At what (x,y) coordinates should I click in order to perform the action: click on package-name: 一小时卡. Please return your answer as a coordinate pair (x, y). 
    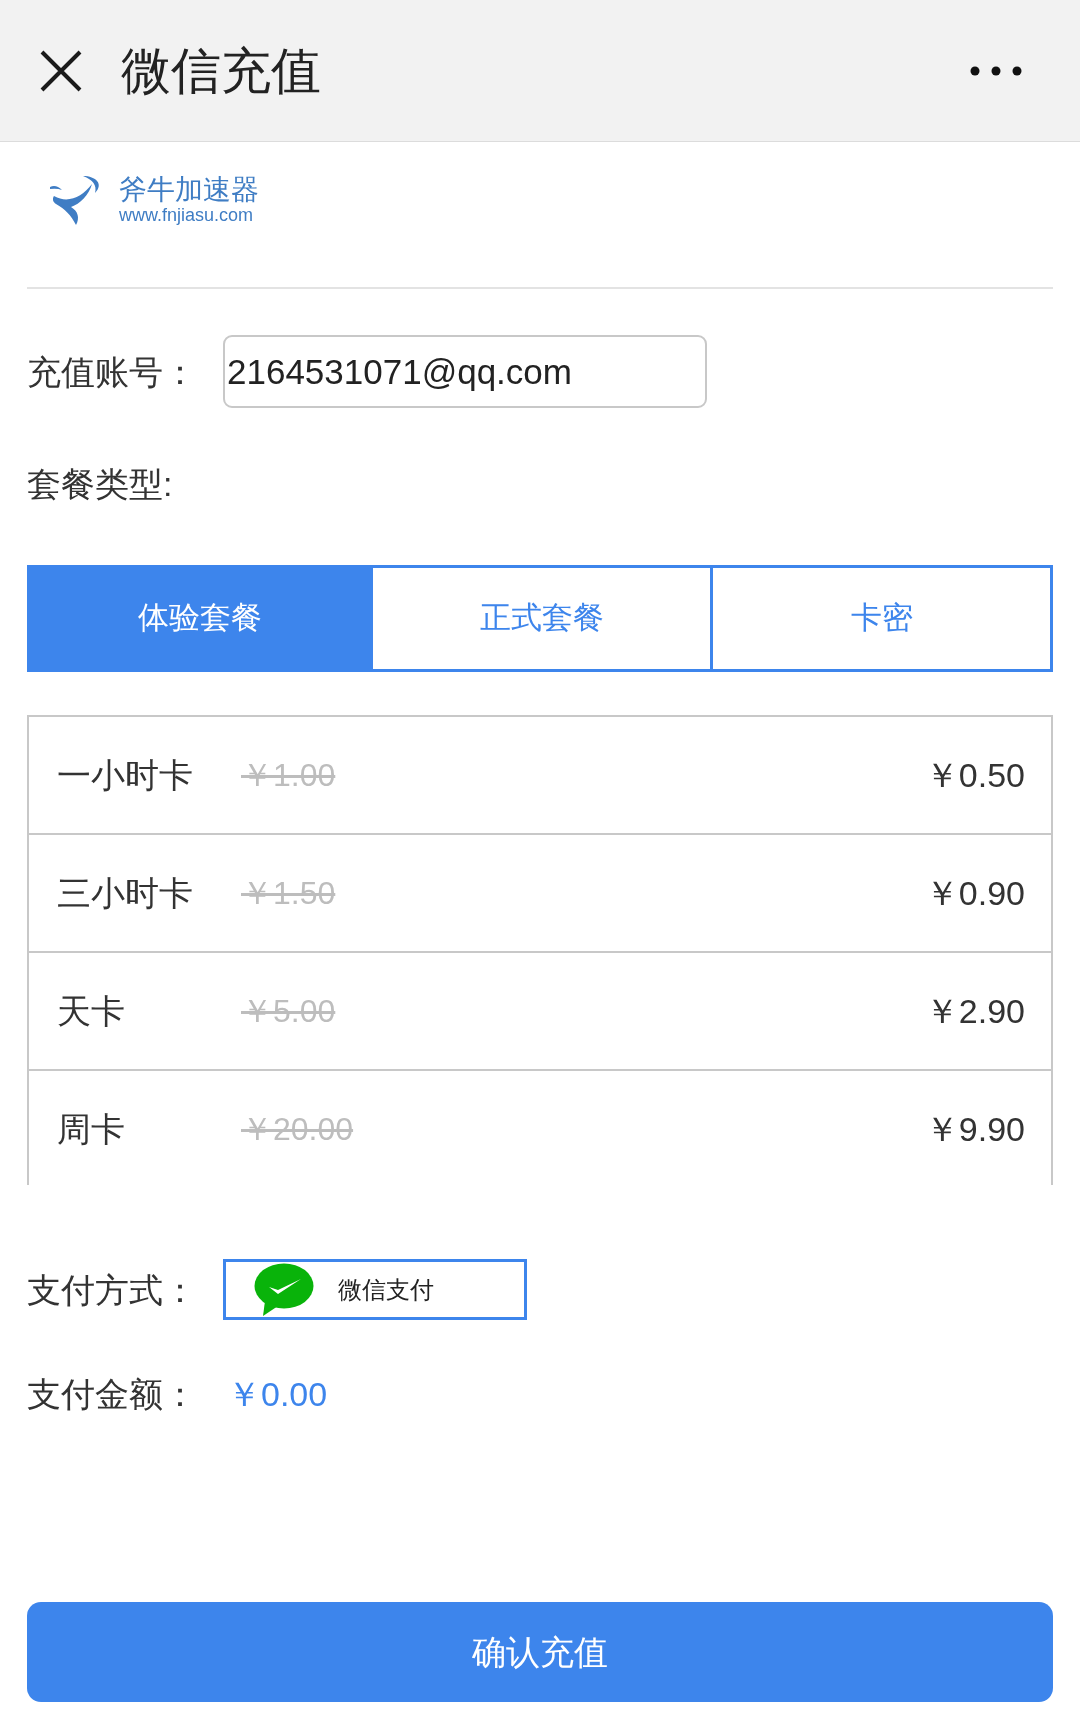
    Looking at the image, I should click on (125, 775).